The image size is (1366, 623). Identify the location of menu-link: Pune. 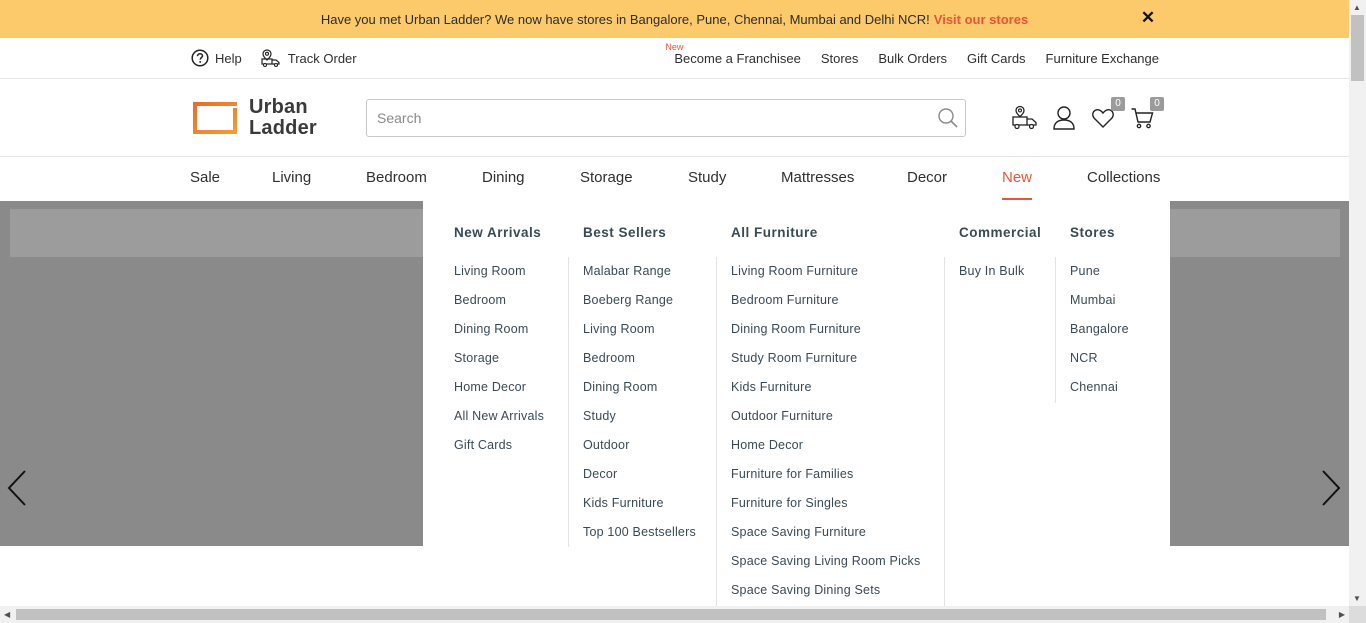
(1085, 271).